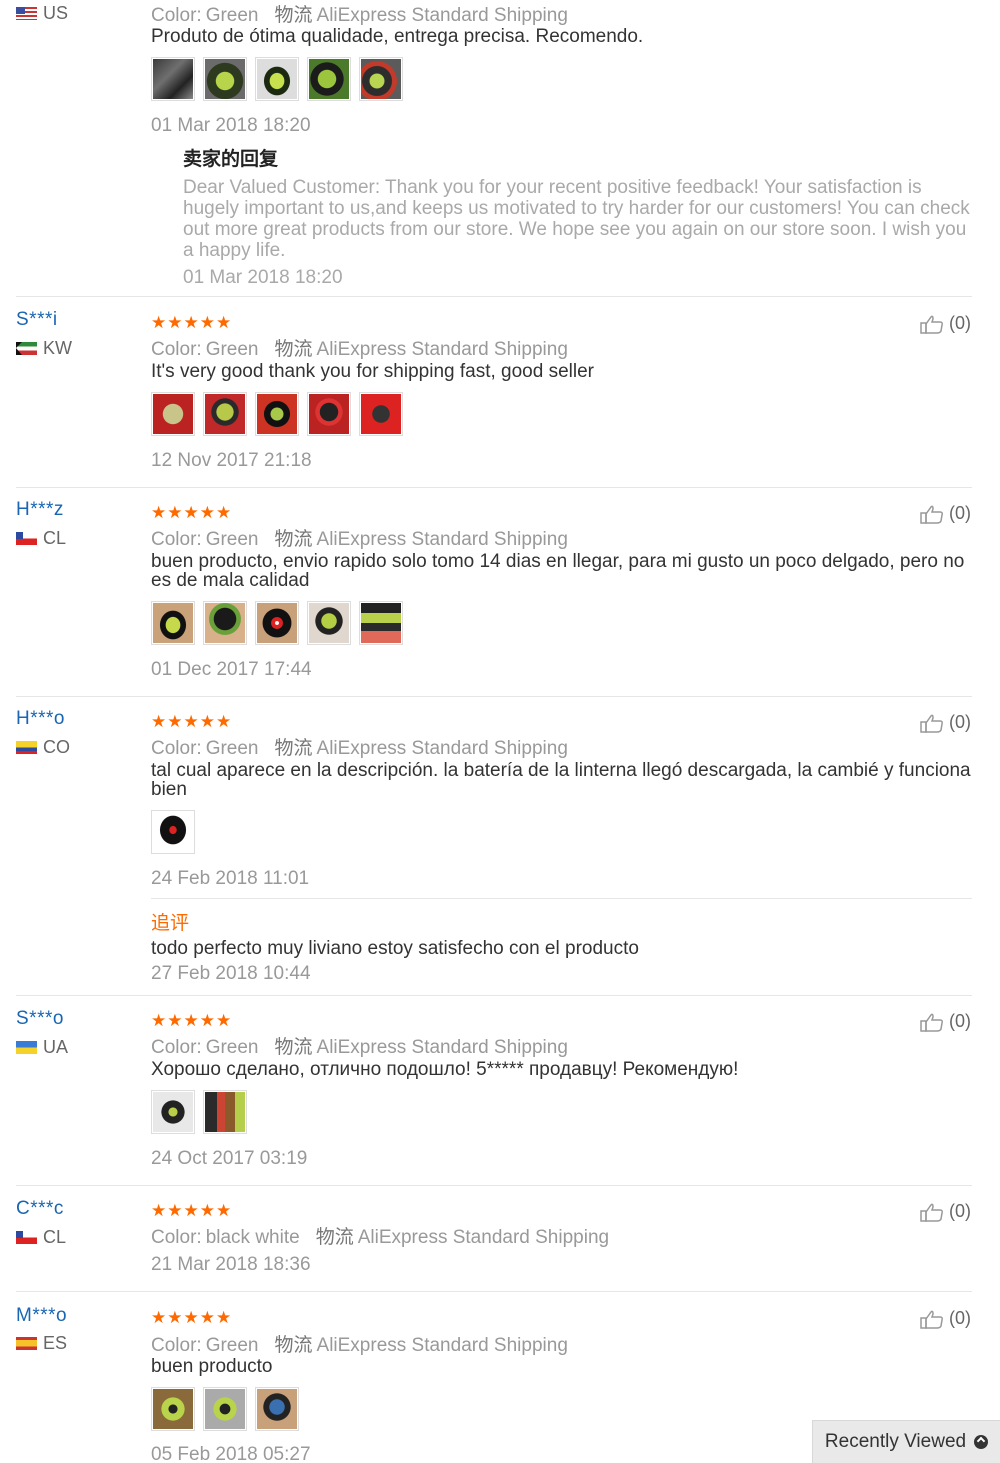 The image size is (1000, 1463). Describe the element at coordinates (26, 13) in the screenshot. I see `us-flag-icon` at that location.